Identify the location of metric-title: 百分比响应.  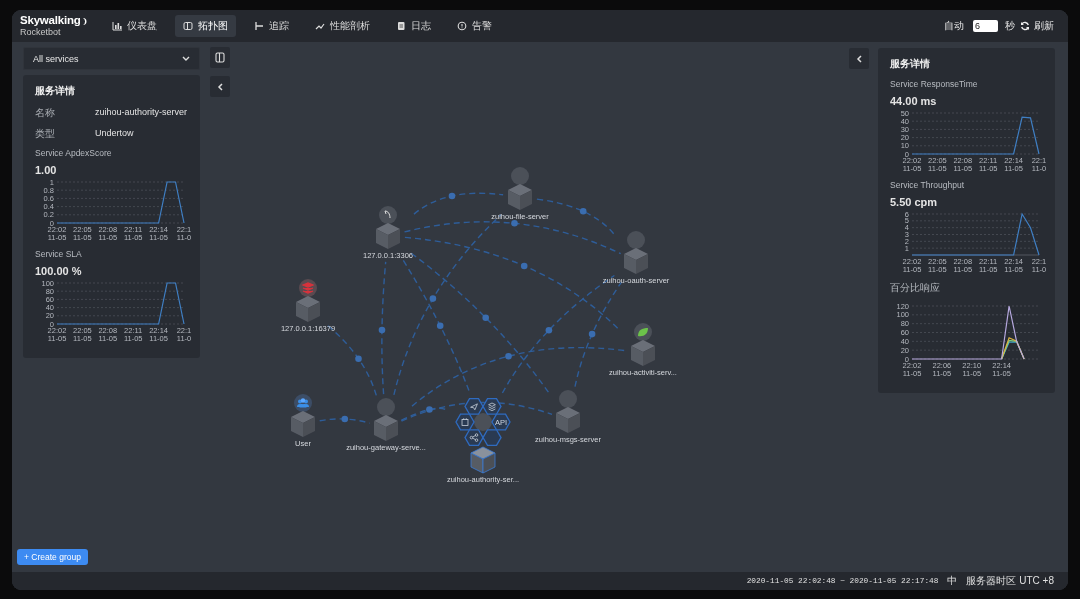
(915, 288).